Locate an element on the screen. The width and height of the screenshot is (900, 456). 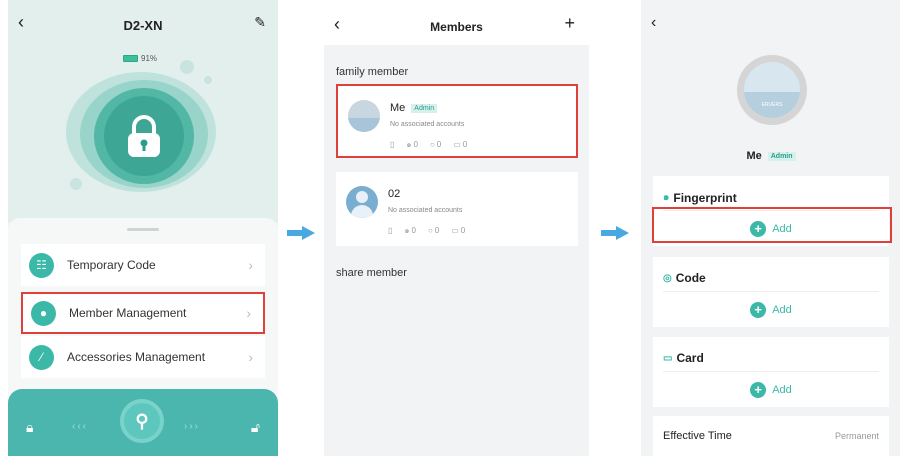
add-member-icon: + is located at coordinates (569, 23).